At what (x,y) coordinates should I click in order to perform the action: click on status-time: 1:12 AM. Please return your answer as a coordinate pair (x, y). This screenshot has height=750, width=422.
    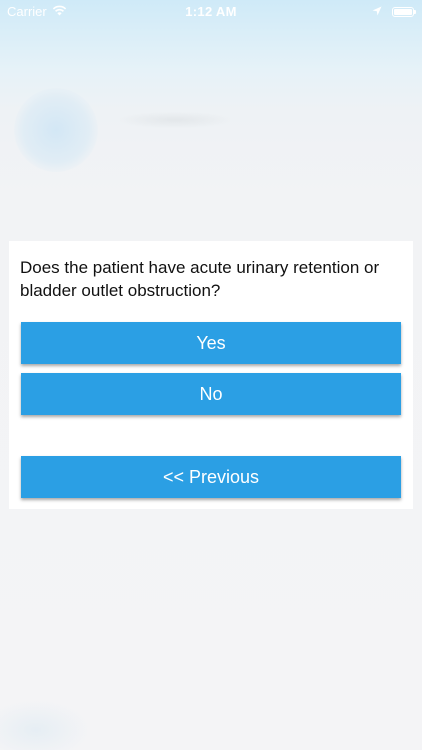
    Looking at the image, I should click on (211, 11).